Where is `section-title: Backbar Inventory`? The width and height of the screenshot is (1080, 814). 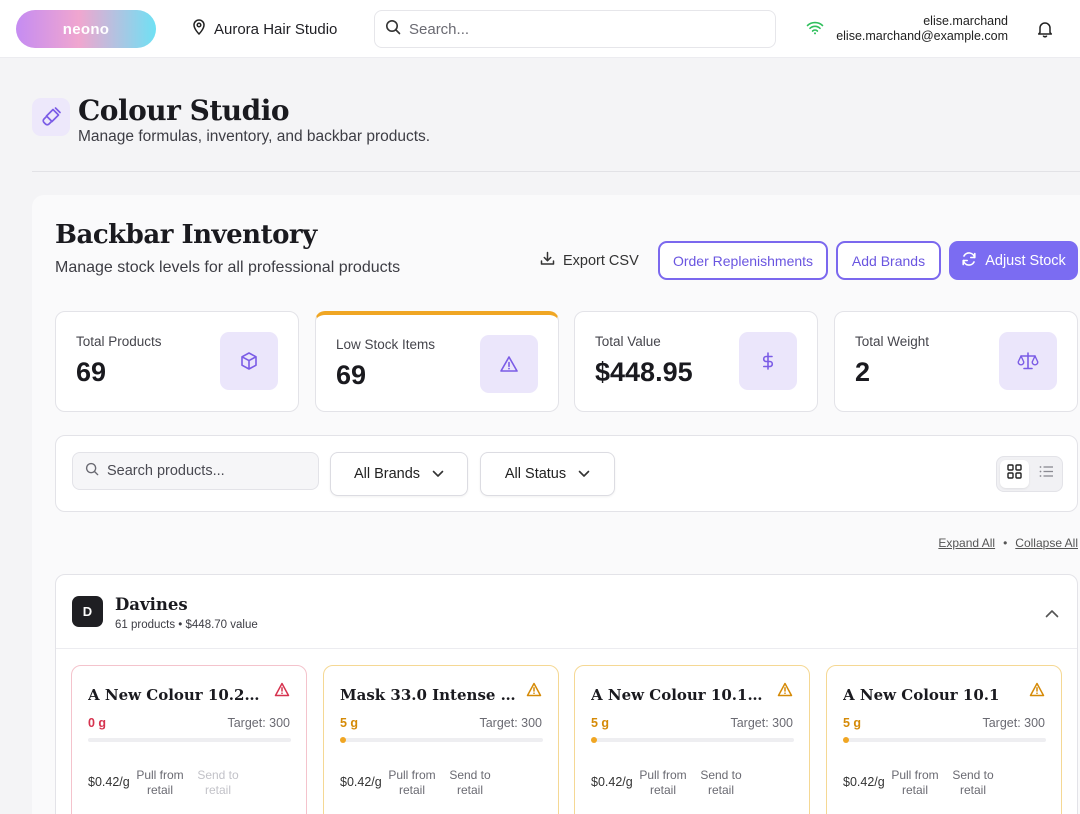 section-title: Backbar Inventory is located at coordinates (186, 235).